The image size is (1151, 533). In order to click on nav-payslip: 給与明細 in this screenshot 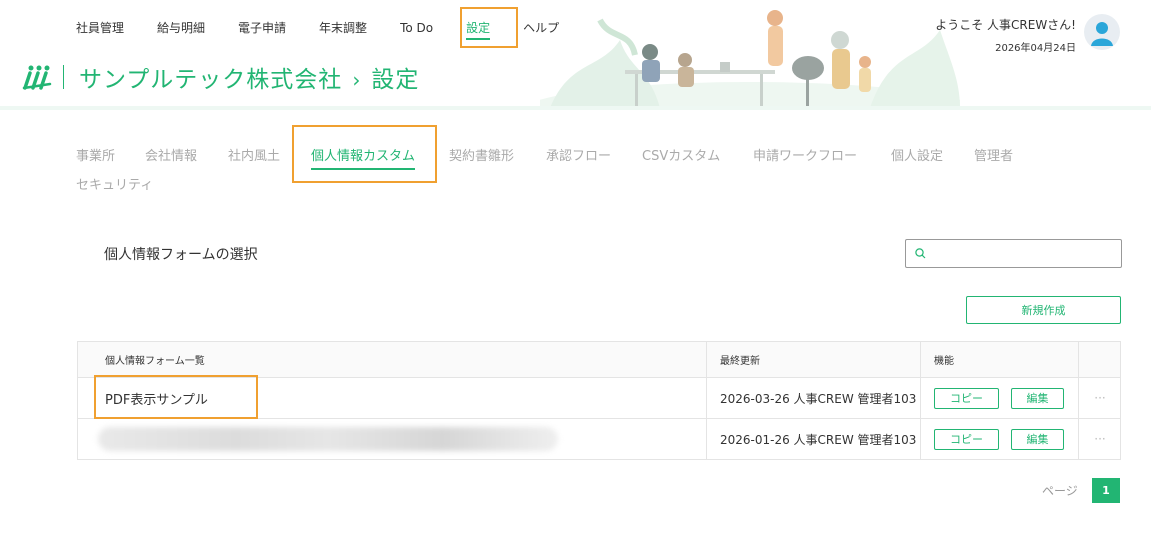, I will do `click(181, 28)`.